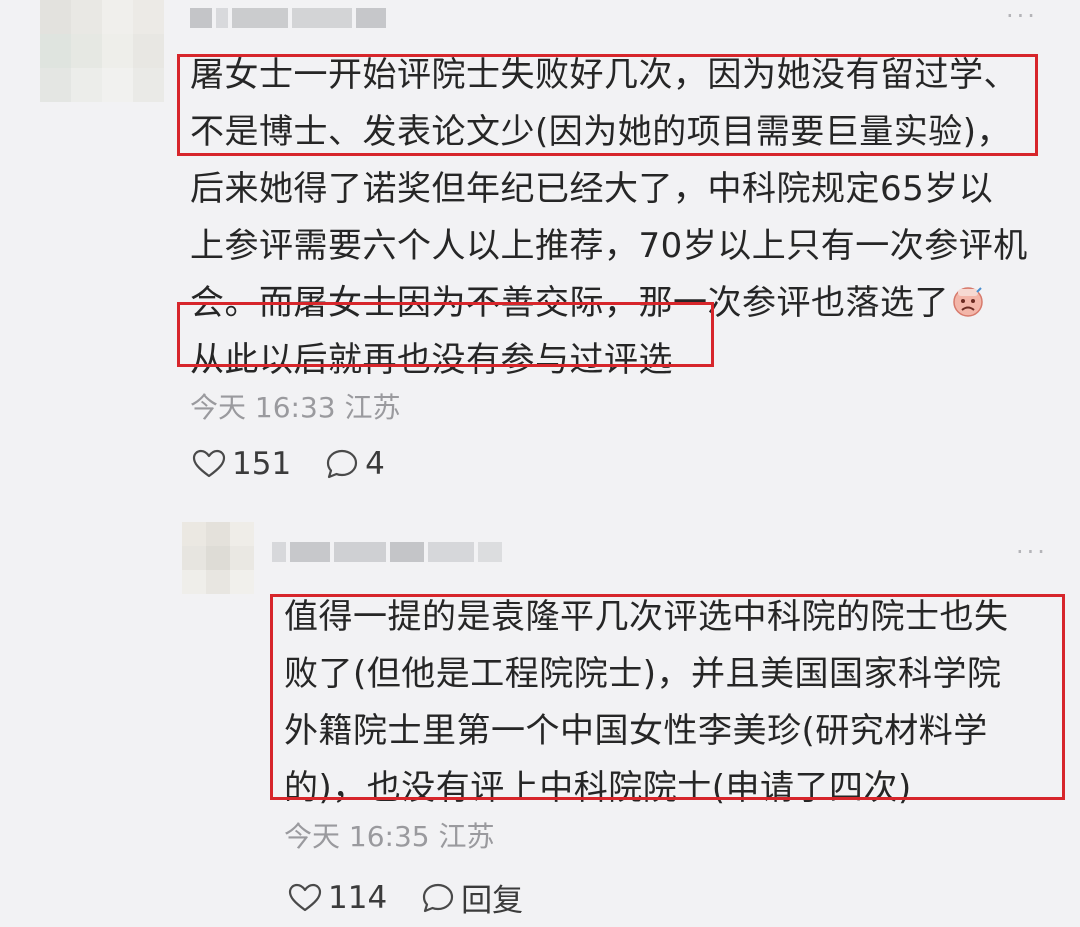 Image resolution: width=1080 pixels, height=927 pixels. I want to click on comment-meta: 今天 16:33 江苏, so click(295, 407).